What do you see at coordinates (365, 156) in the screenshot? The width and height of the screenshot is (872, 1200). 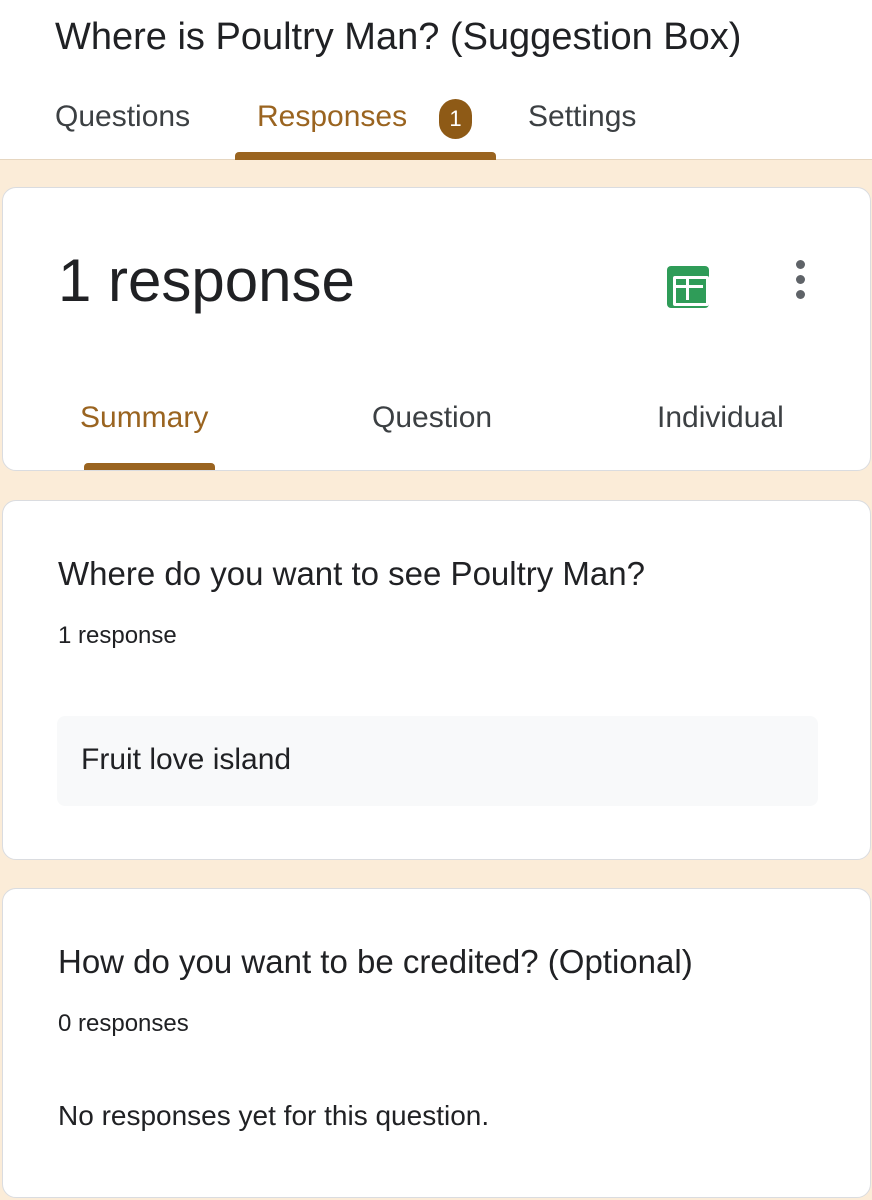 I see `active-tab-indicator` at bounding box center [365, 156].